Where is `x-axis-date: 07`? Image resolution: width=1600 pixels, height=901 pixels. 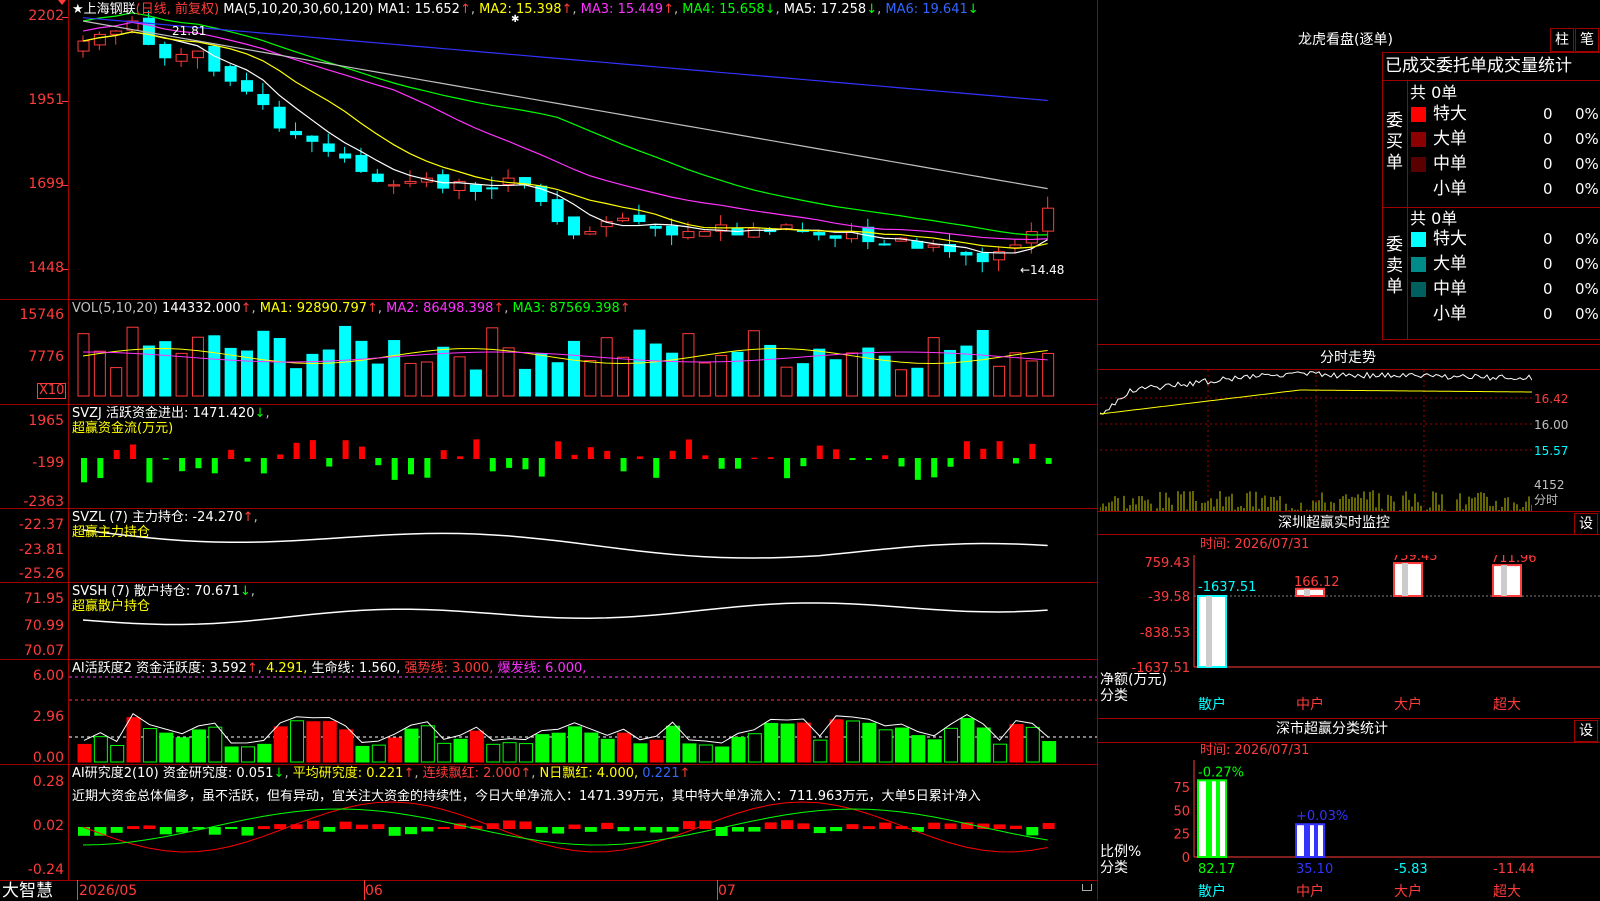
x-axis-date: 07 is located at coordinates (727, 891).